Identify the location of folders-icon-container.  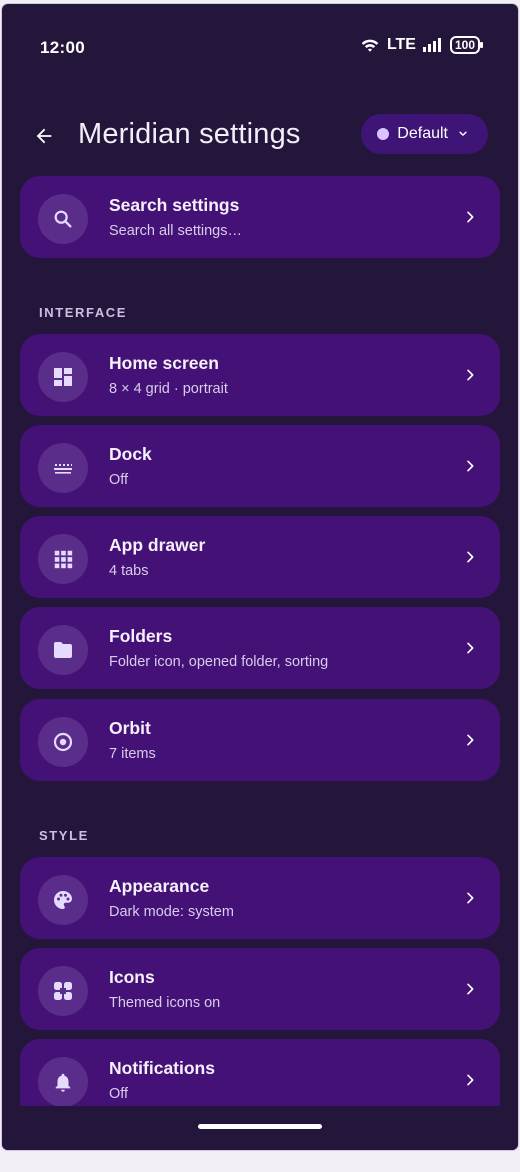
(63, 650).